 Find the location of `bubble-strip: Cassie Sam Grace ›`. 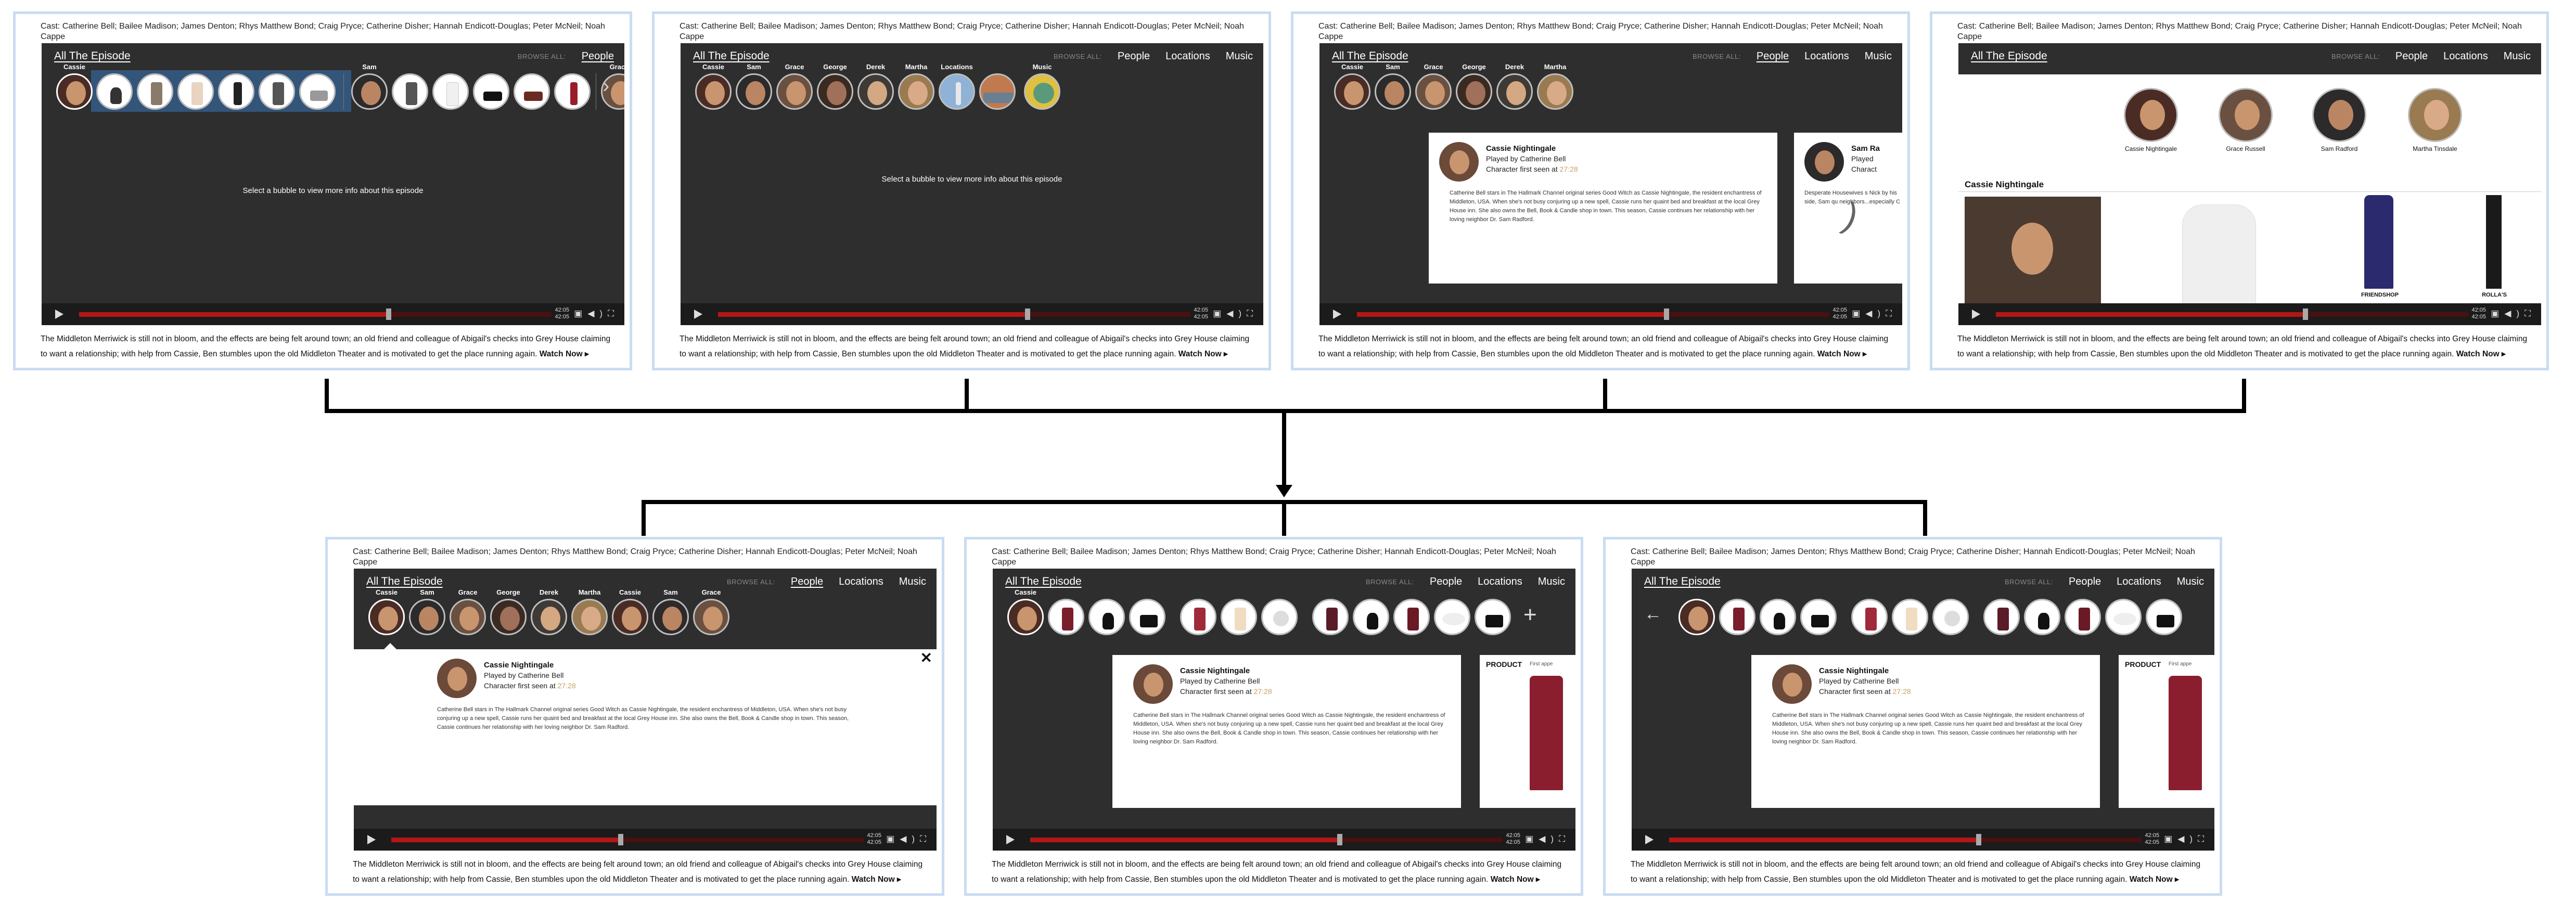

bubble-strip: Cassie Sam Grace › is located at coordinates (338, 89).